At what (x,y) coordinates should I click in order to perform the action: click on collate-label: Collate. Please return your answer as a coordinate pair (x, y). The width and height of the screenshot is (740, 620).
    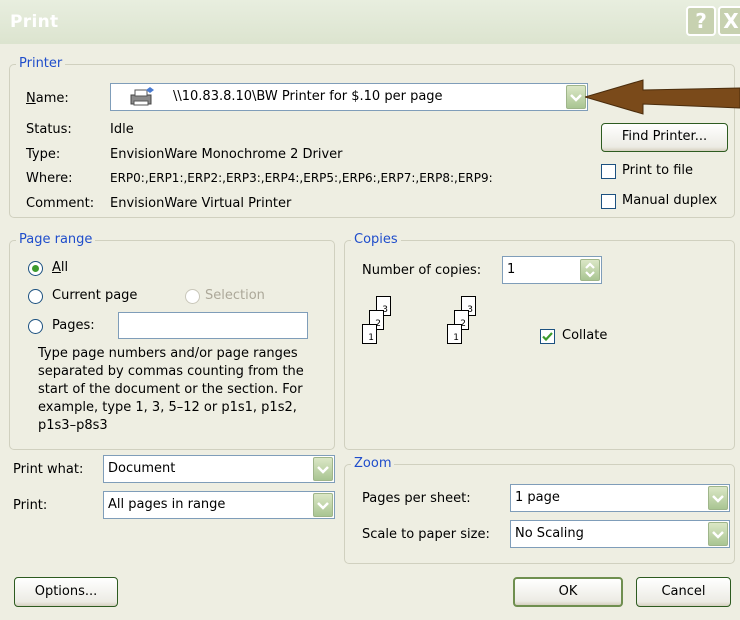
    Looking at the image, I should click on (584, 335).